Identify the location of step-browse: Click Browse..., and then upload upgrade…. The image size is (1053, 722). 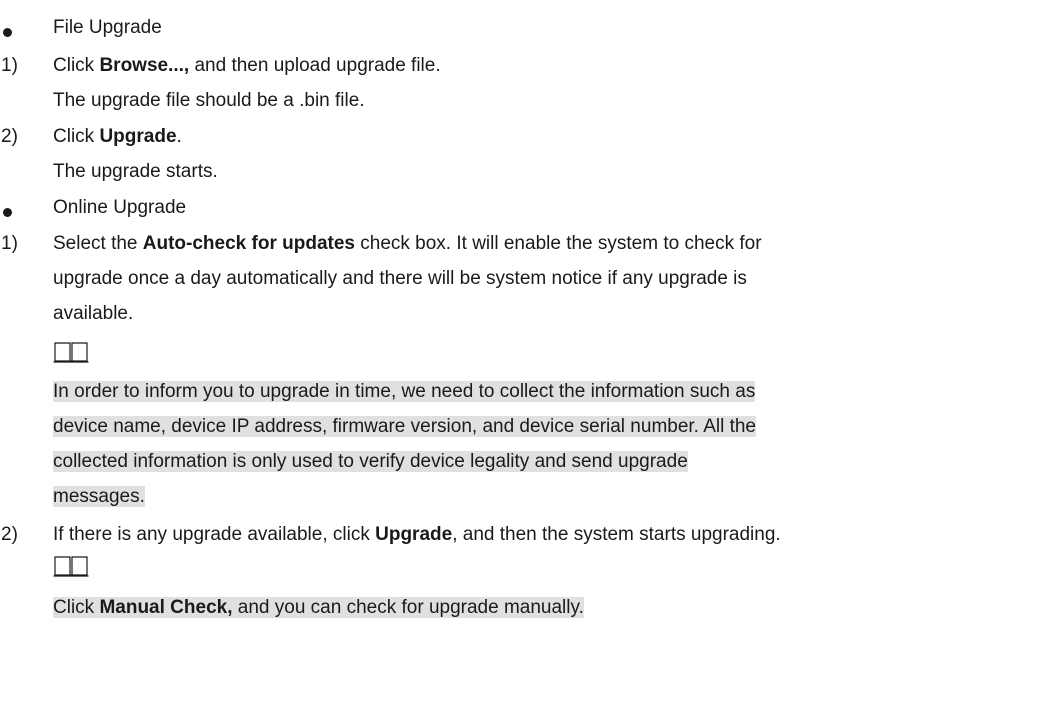
(247, 65).